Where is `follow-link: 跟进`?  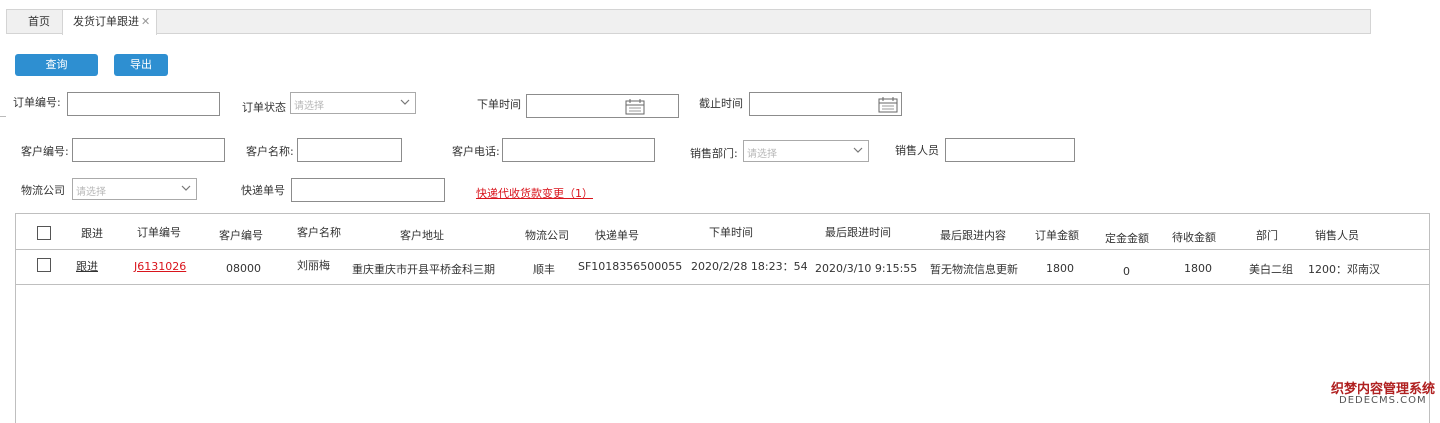 follow-link: 跟进 is located at coordinates (87, 267).